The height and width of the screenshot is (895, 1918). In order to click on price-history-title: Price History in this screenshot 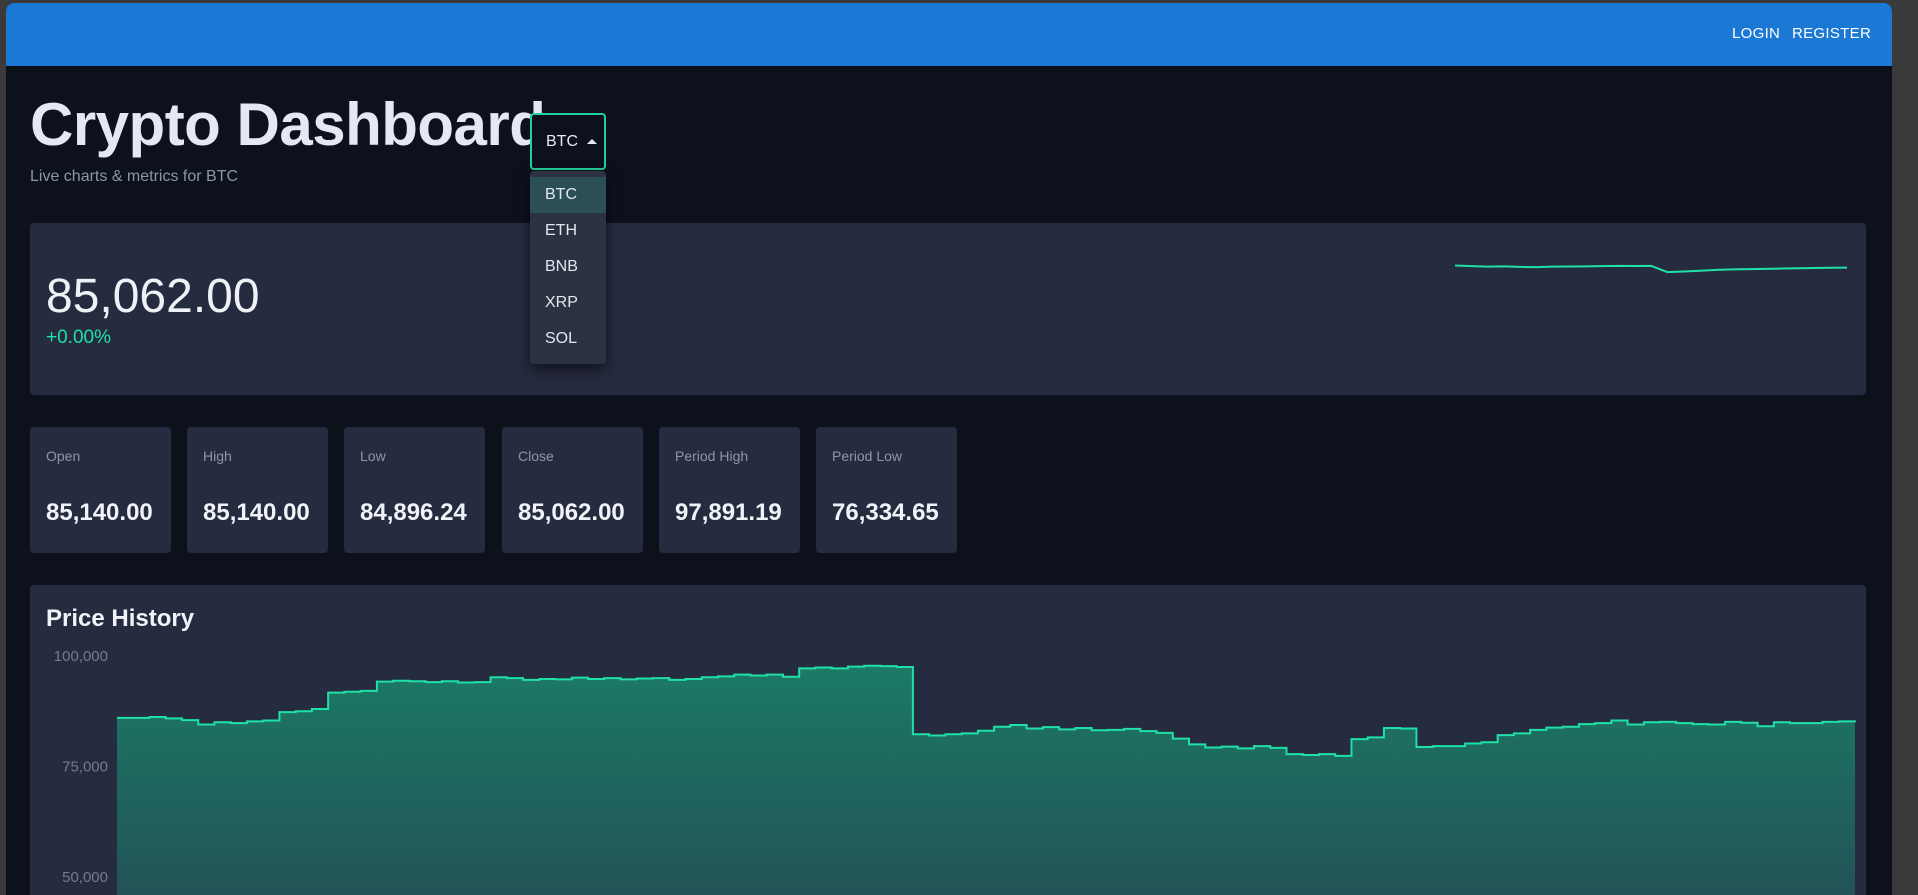, I will do `click(120, 618)`.